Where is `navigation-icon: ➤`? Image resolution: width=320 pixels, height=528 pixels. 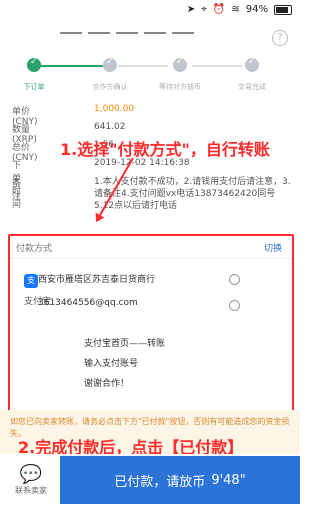 navigation-icon: ➤ is located at coordinates (191, 9).